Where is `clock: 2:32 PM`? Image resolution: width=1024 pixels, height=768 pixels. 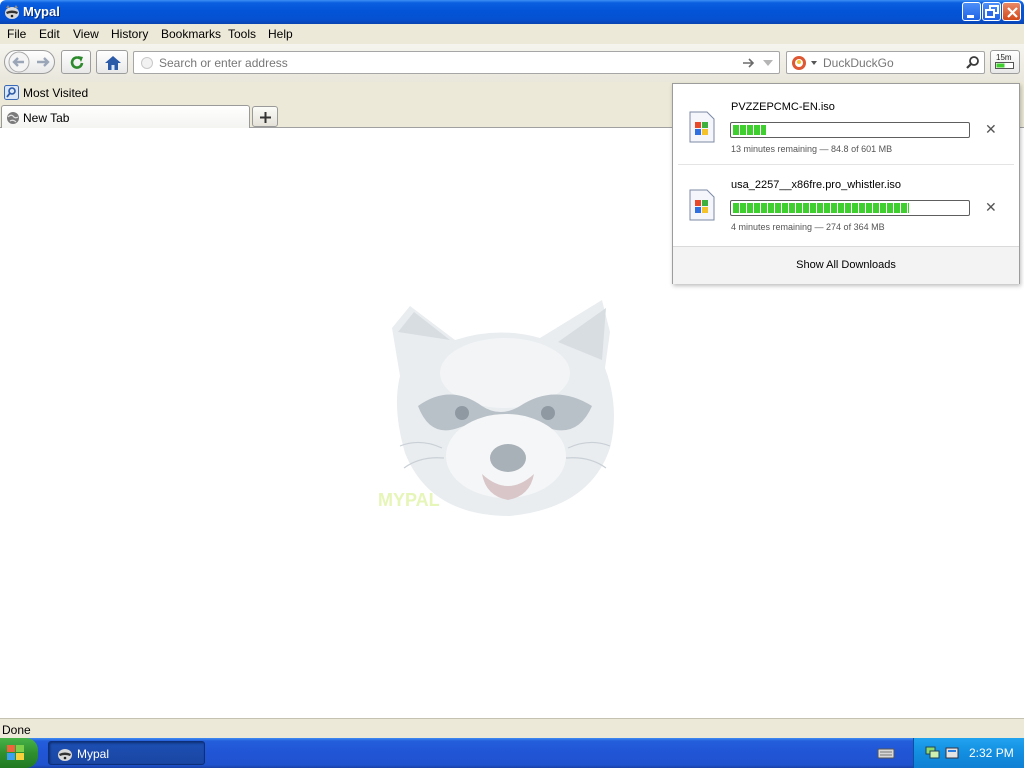 clock: 2:32 PM is located at coordinates (991, 753).